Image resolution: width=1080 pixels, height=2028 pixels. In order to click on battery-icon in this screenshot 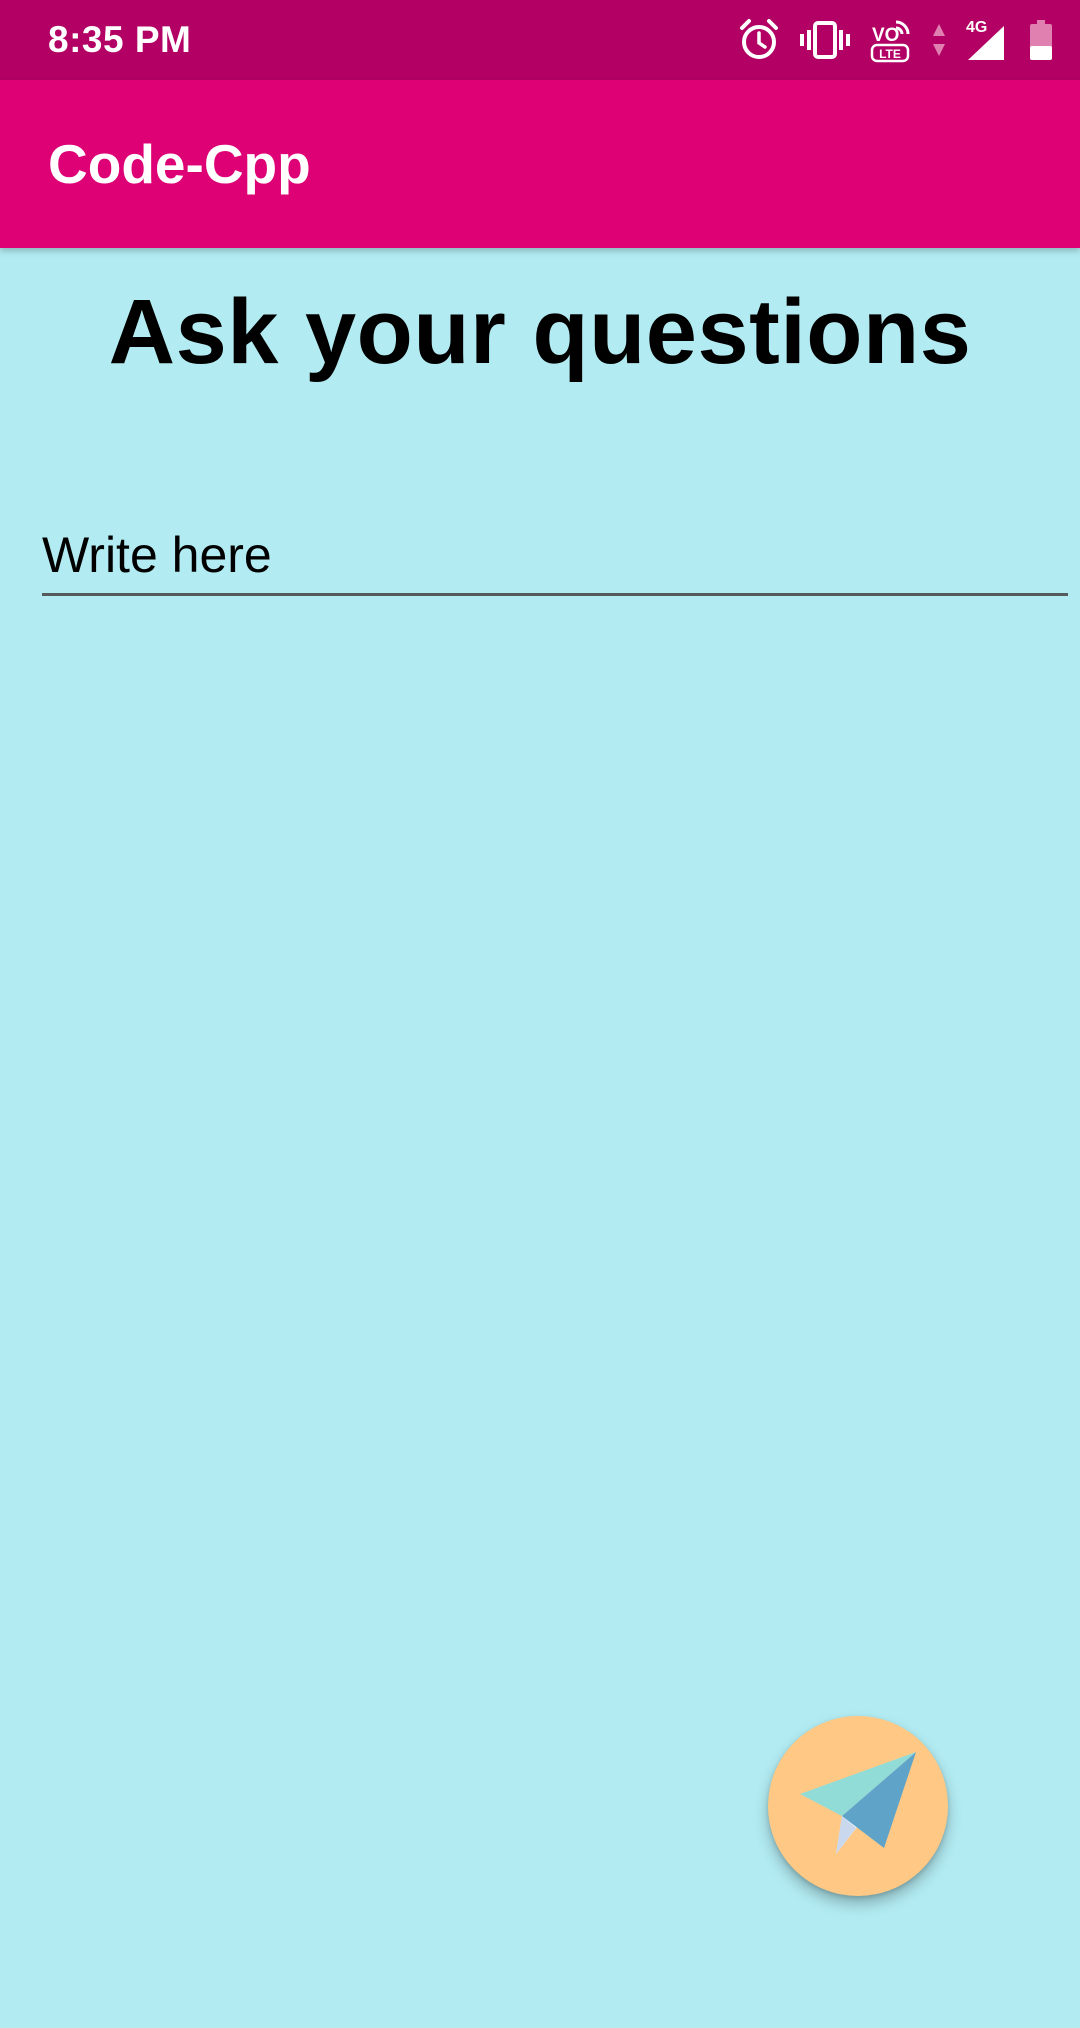, I will do `click(1041, 40)`.